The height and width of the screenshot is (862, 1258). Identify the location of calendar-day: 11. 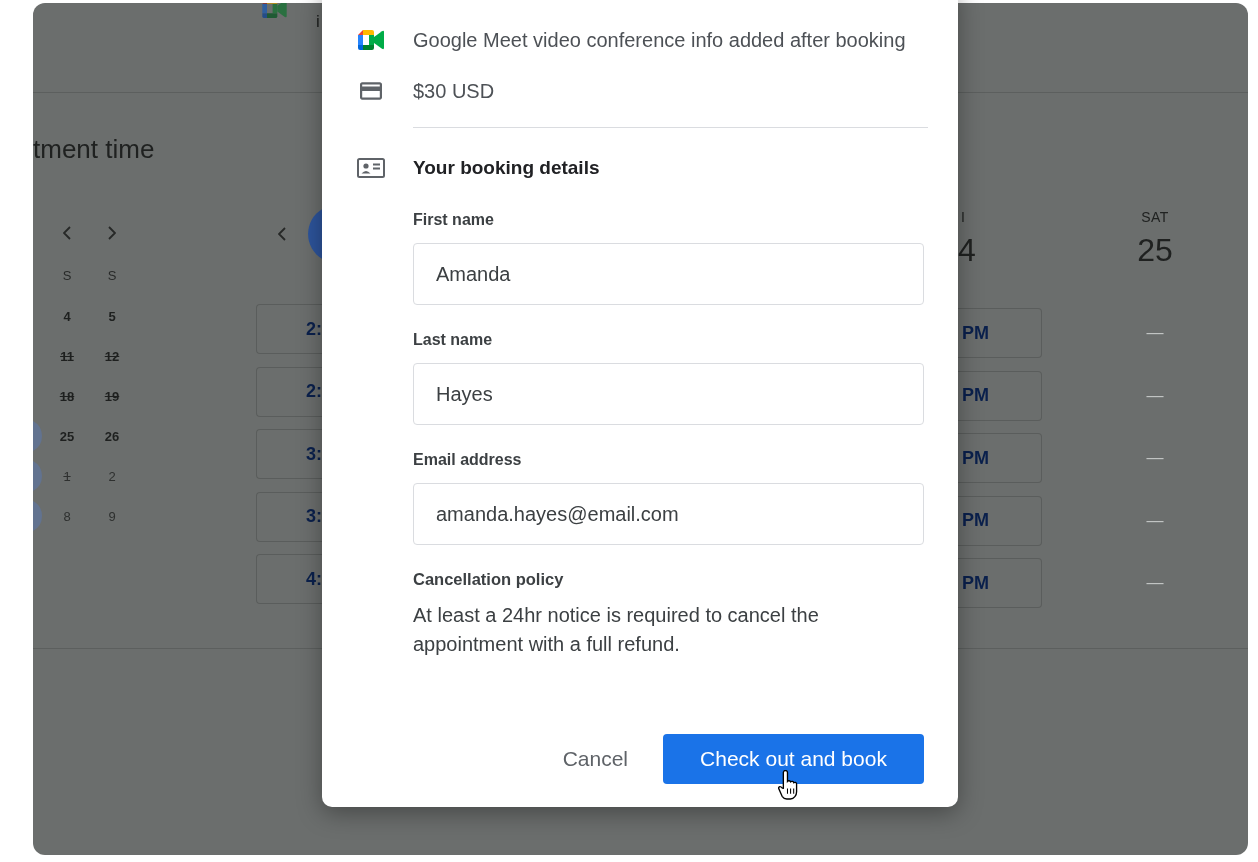
(67, 356).